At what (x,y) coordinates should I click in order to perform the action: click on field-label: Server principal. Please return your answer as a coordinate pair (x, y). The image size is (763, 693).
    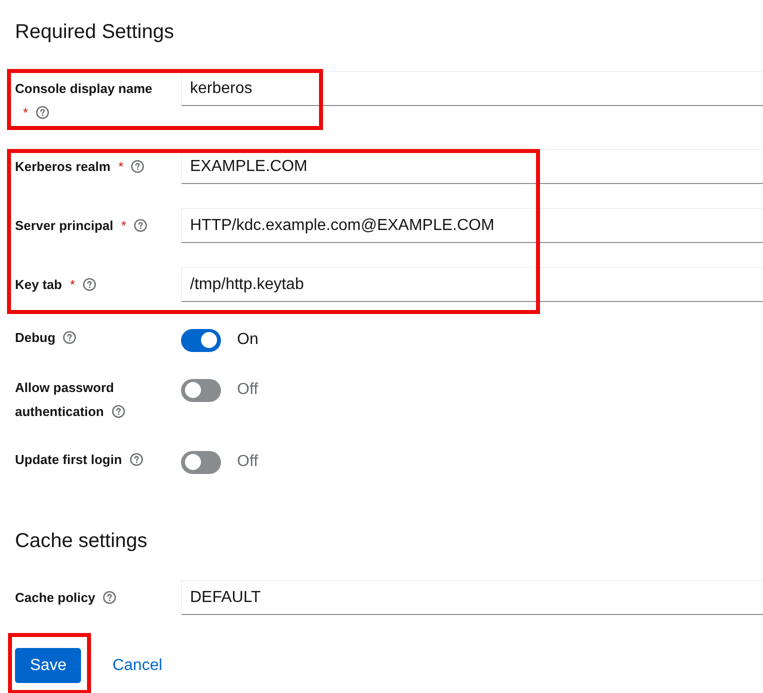
    Looking at the image, I should click on (64, 225).